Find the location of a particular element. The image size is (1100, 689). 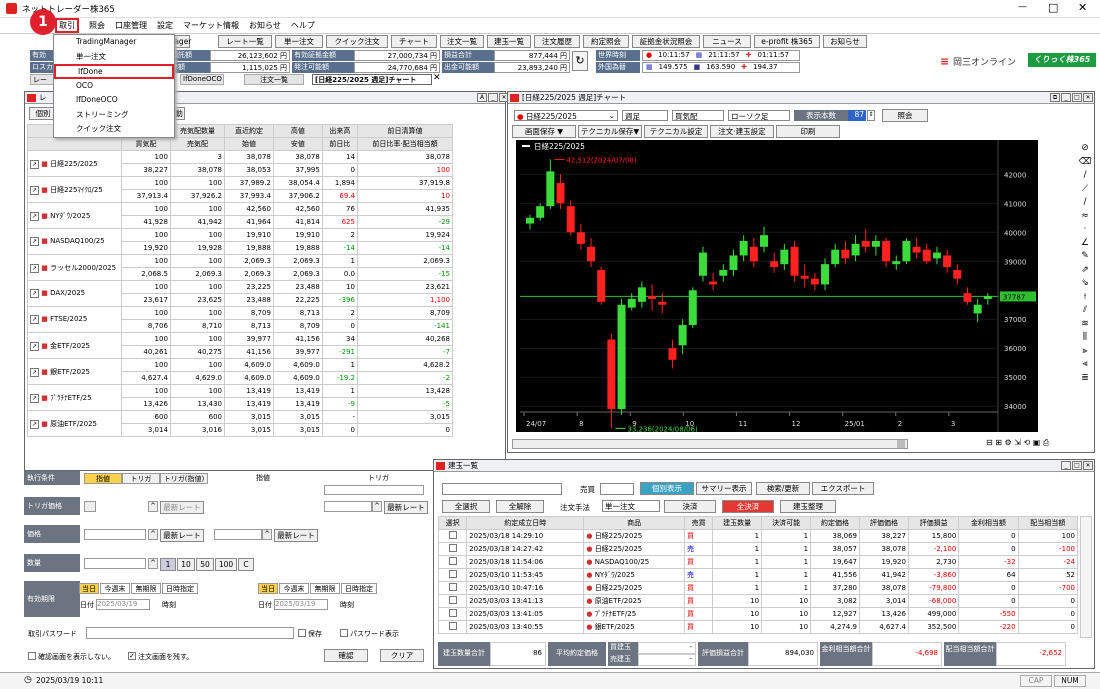

price-input is located at coordinates (115, 534).